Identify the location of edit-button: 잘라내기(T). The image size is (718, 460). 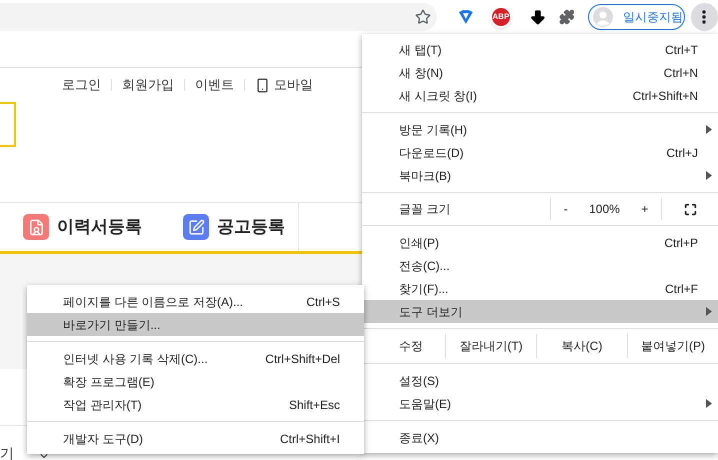
(490, 346).